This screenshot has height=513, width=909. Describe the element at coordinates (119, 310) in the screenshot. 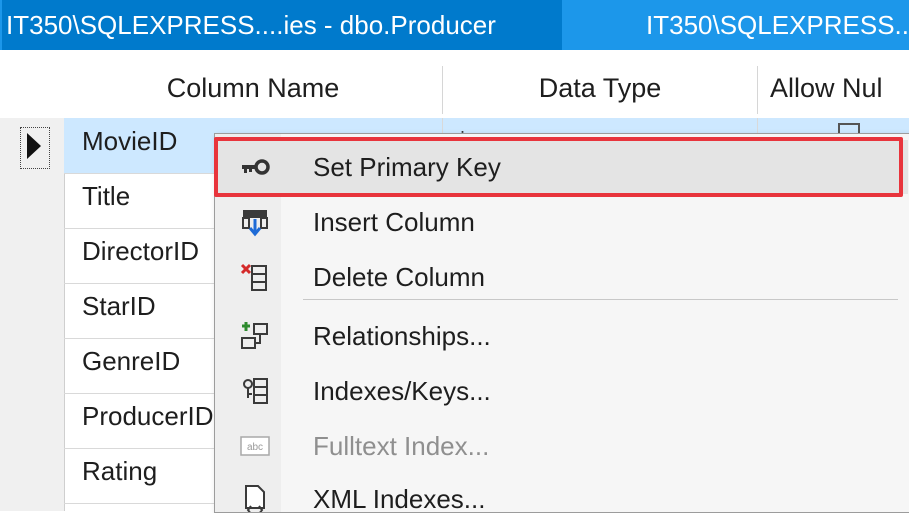

I see `column-name-cell: StarID` at that location.